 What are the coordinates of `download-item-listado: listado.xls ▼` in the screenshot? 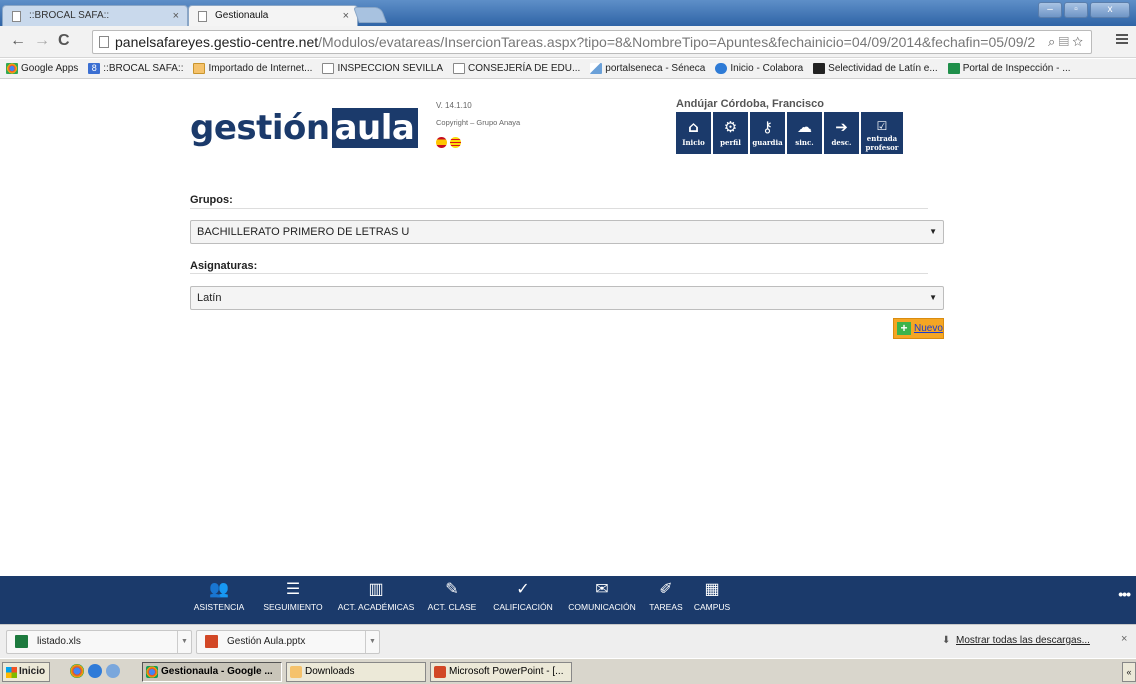 It's located at (99, 642).